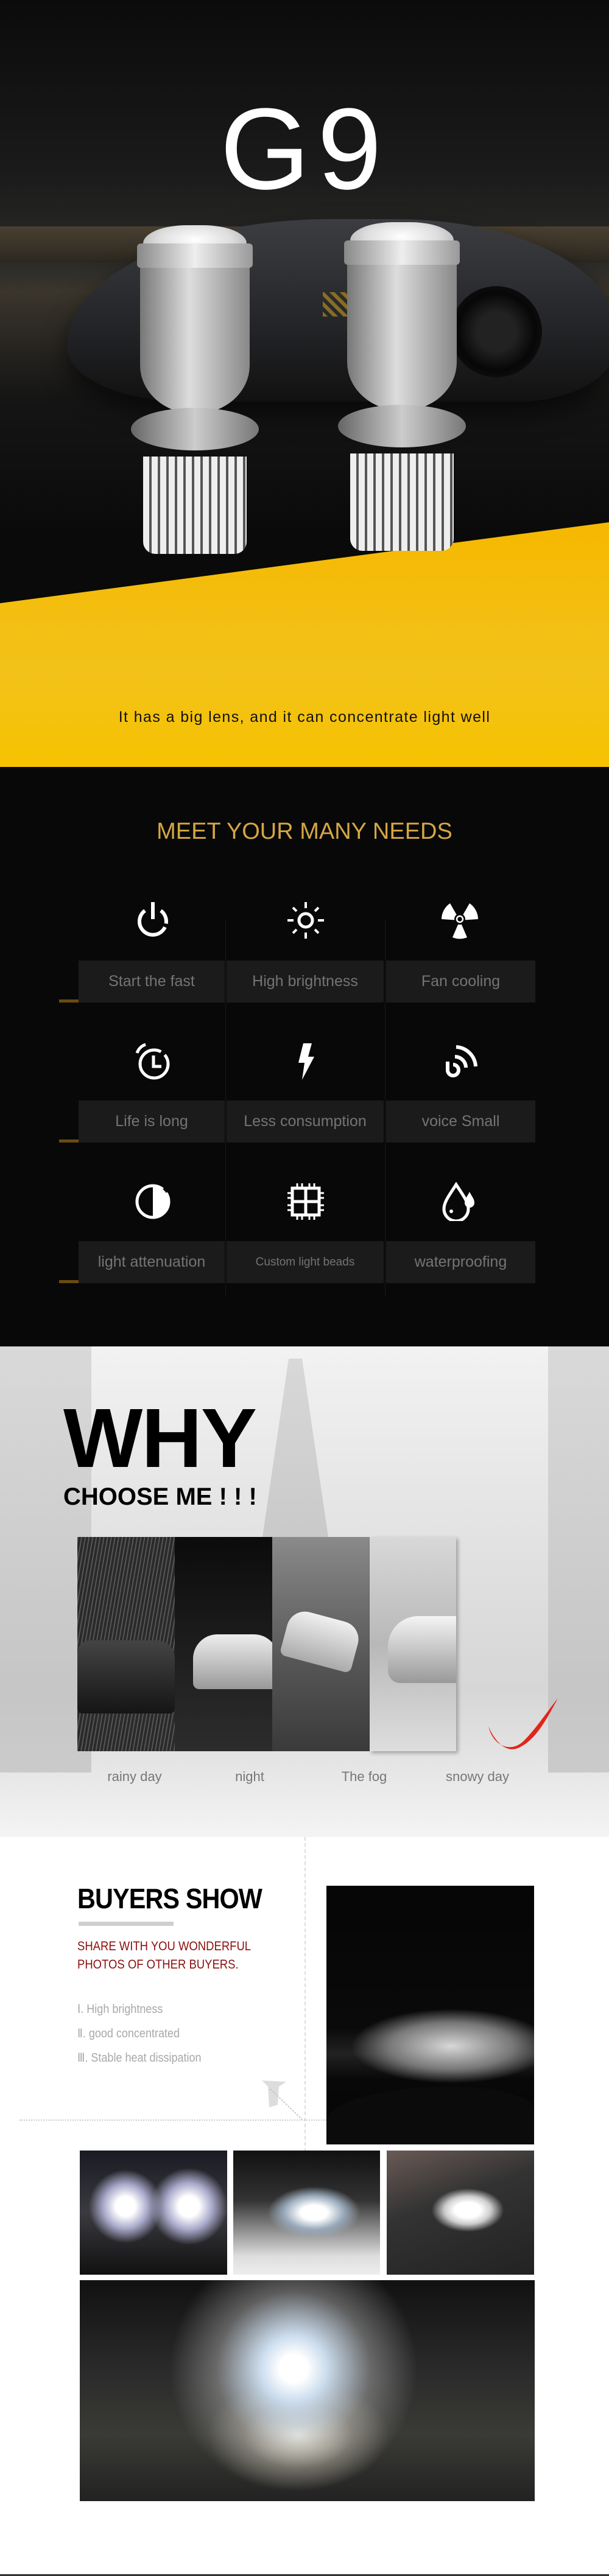  I want to click on buyers-point: Ⅱ. good concentrated, so click(128, 2034).